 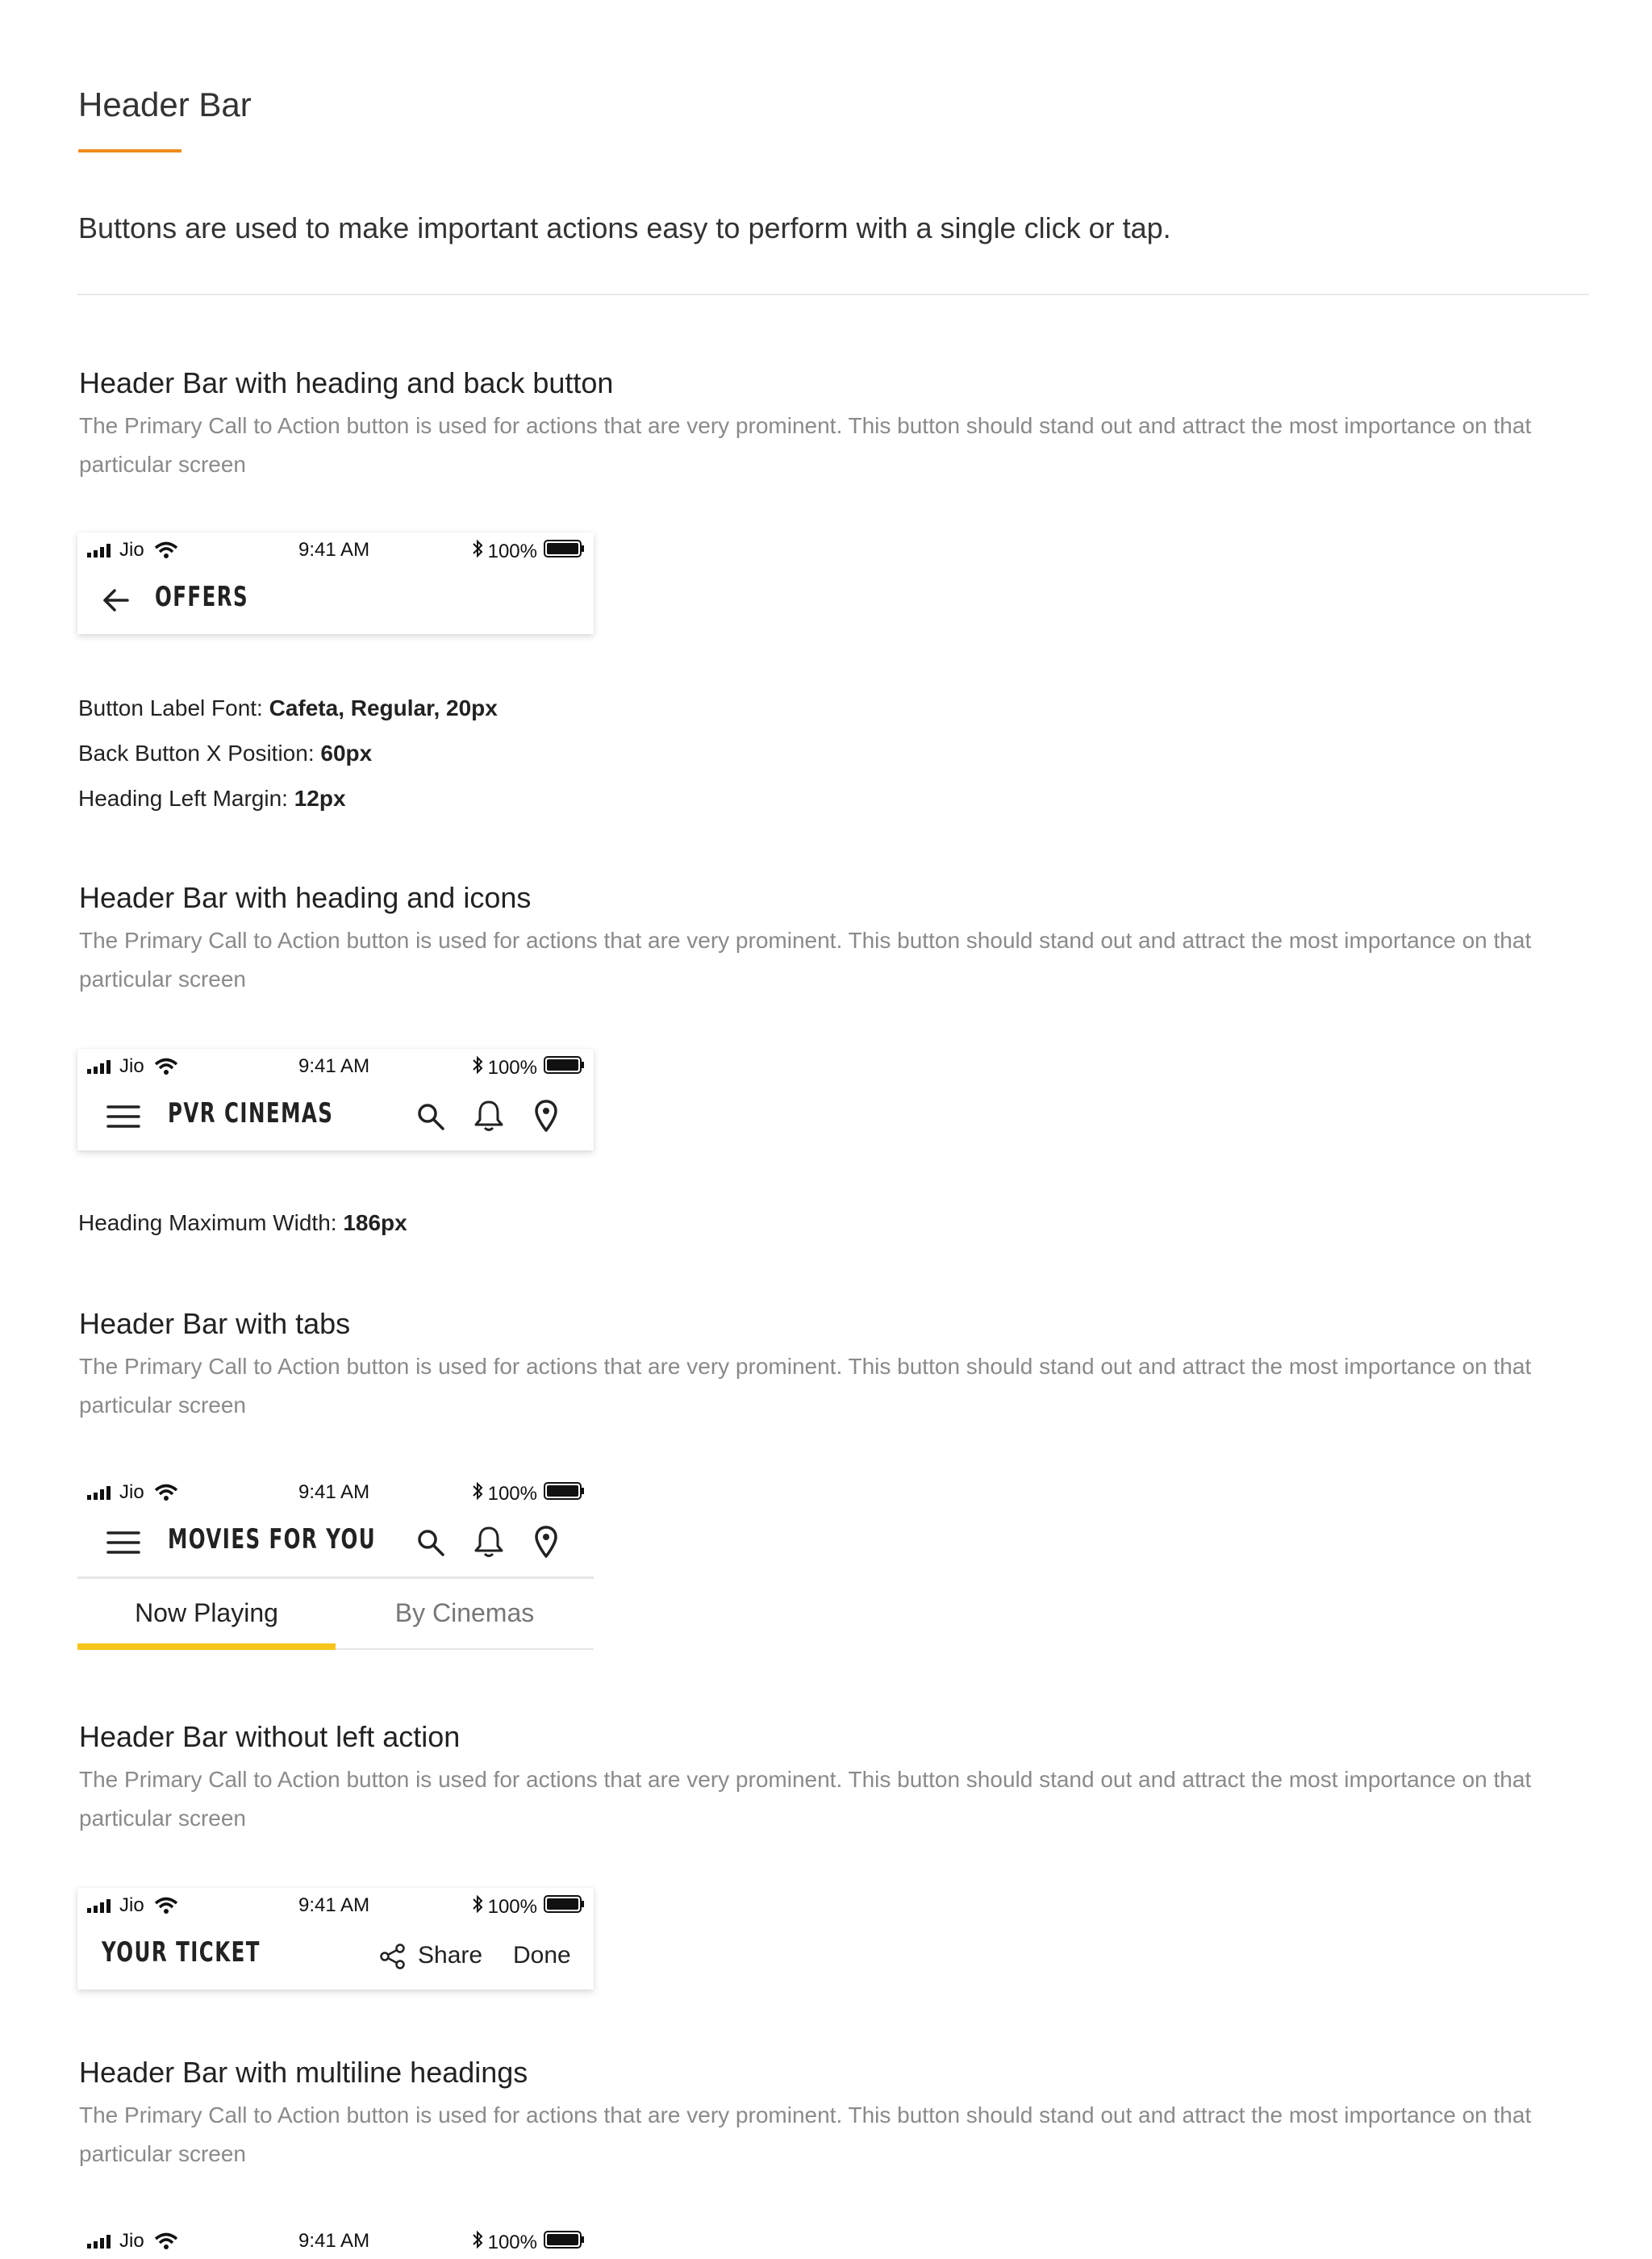 I want to click on share-icon, so click(x=393, y=1957).